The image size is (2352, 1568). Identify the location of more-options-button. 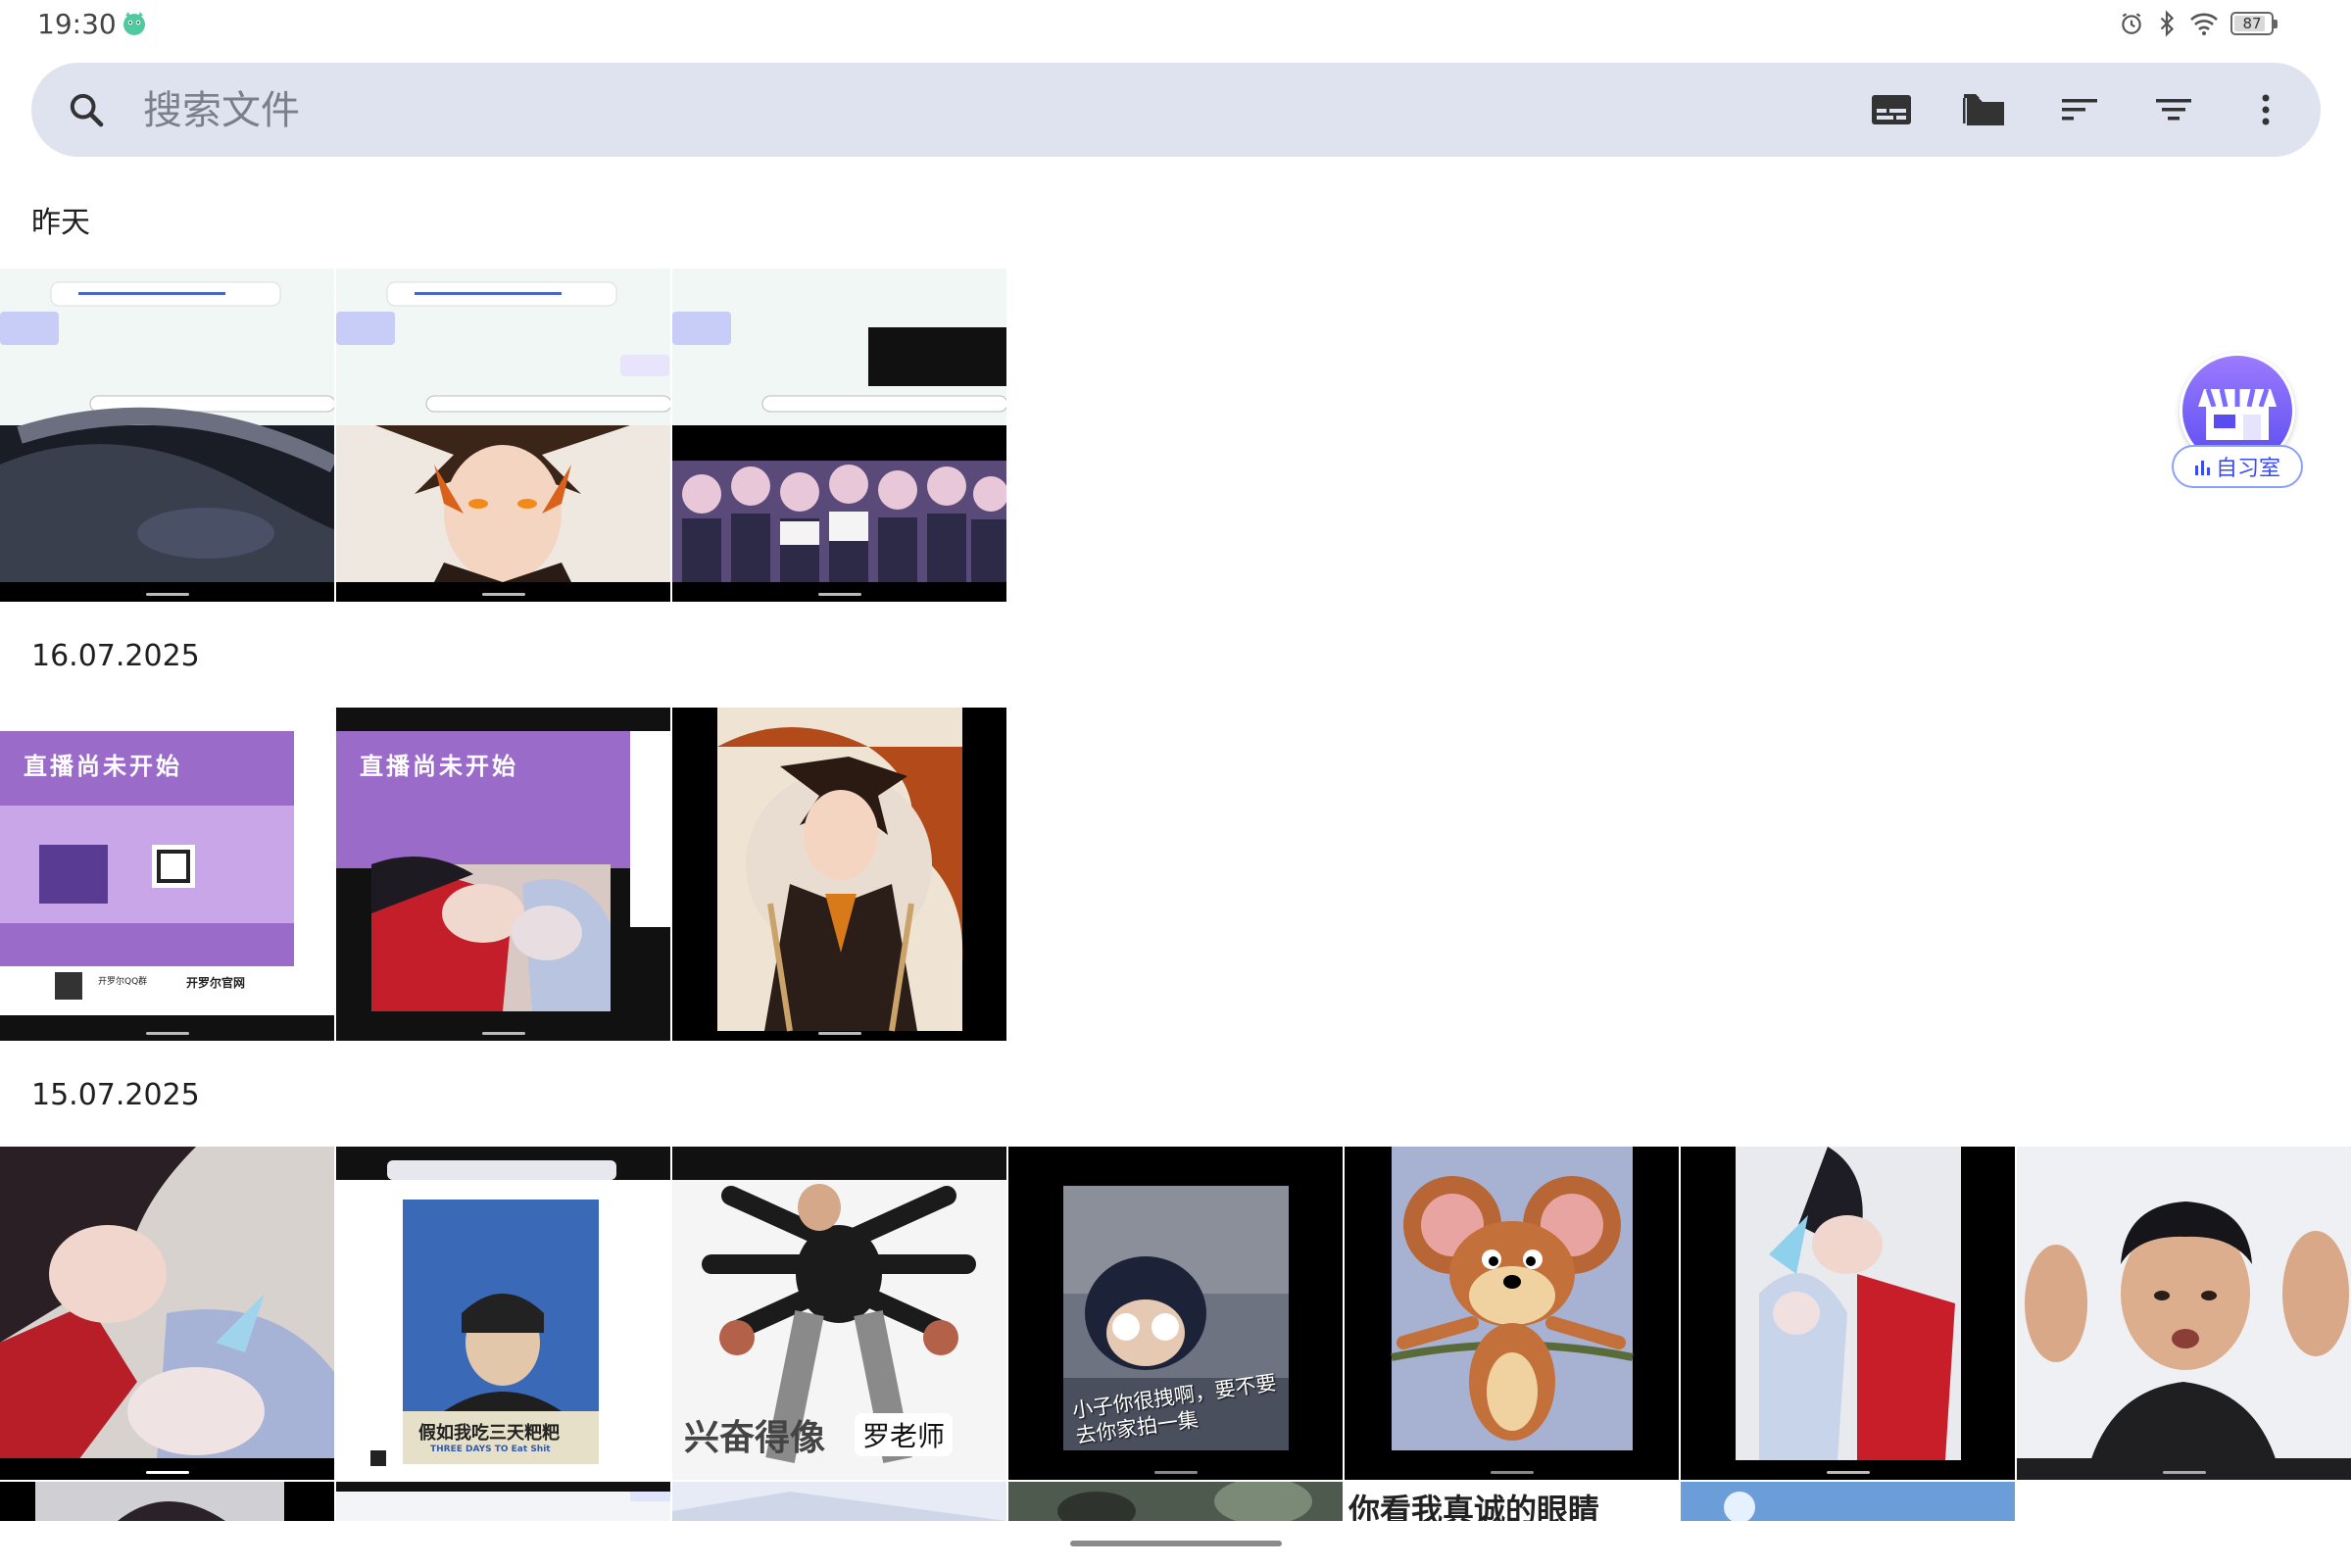
(2265, 109).